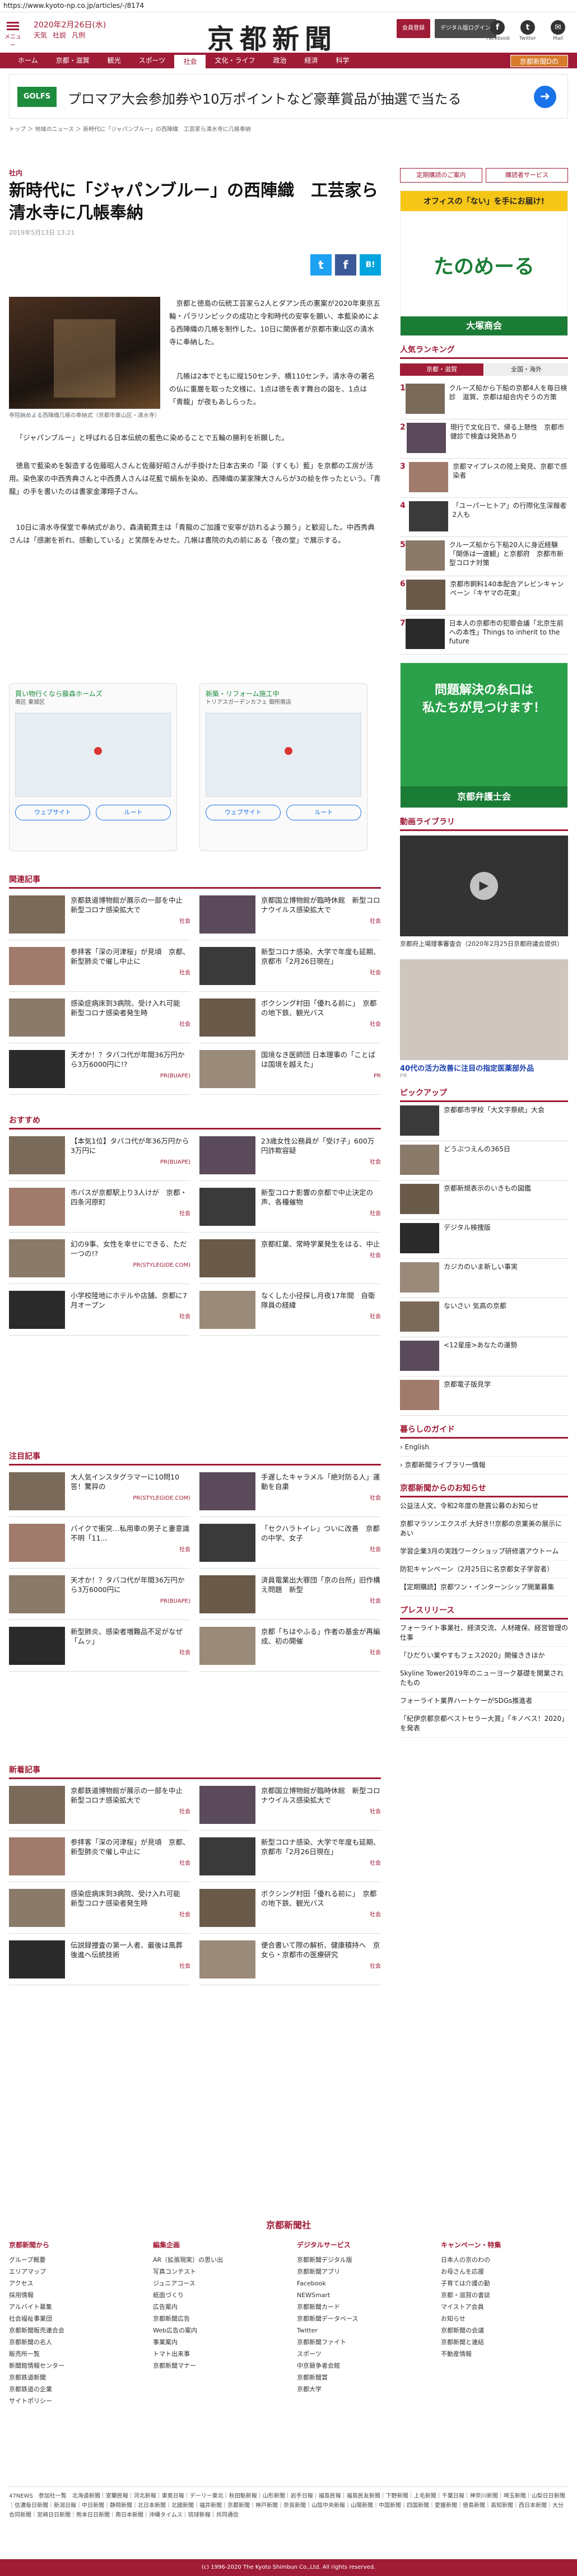  Describe the element at coordinates (484, 1724) in the screenshot. I see `press-item: 「紀伊京都京都ベストセラー大賞」「キノベス！2020」を発表` at that location.